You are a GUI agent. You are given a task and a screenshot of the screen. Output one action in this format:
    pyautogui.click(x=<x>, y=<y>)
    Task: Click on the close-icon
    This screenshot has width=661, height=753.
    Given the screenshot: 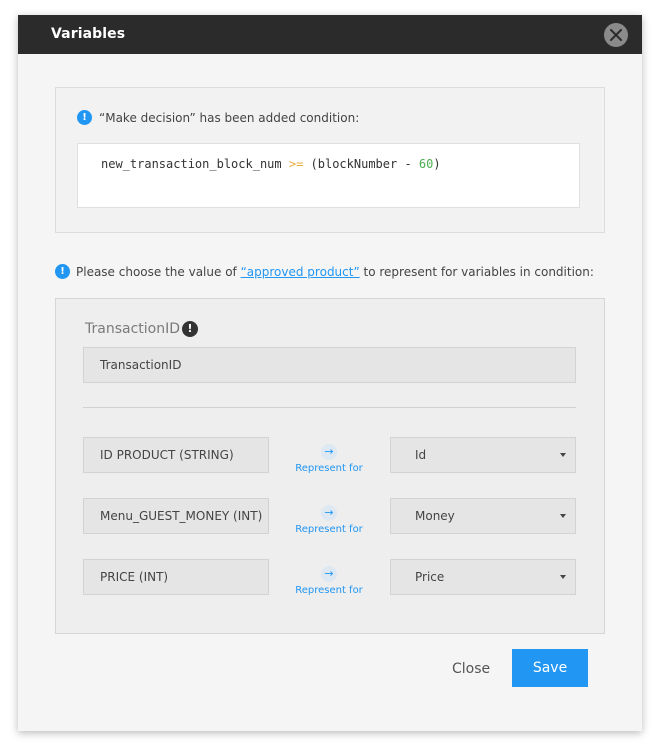 What is the action you would take?
    pyautogui.click(x=616, y=35)
    